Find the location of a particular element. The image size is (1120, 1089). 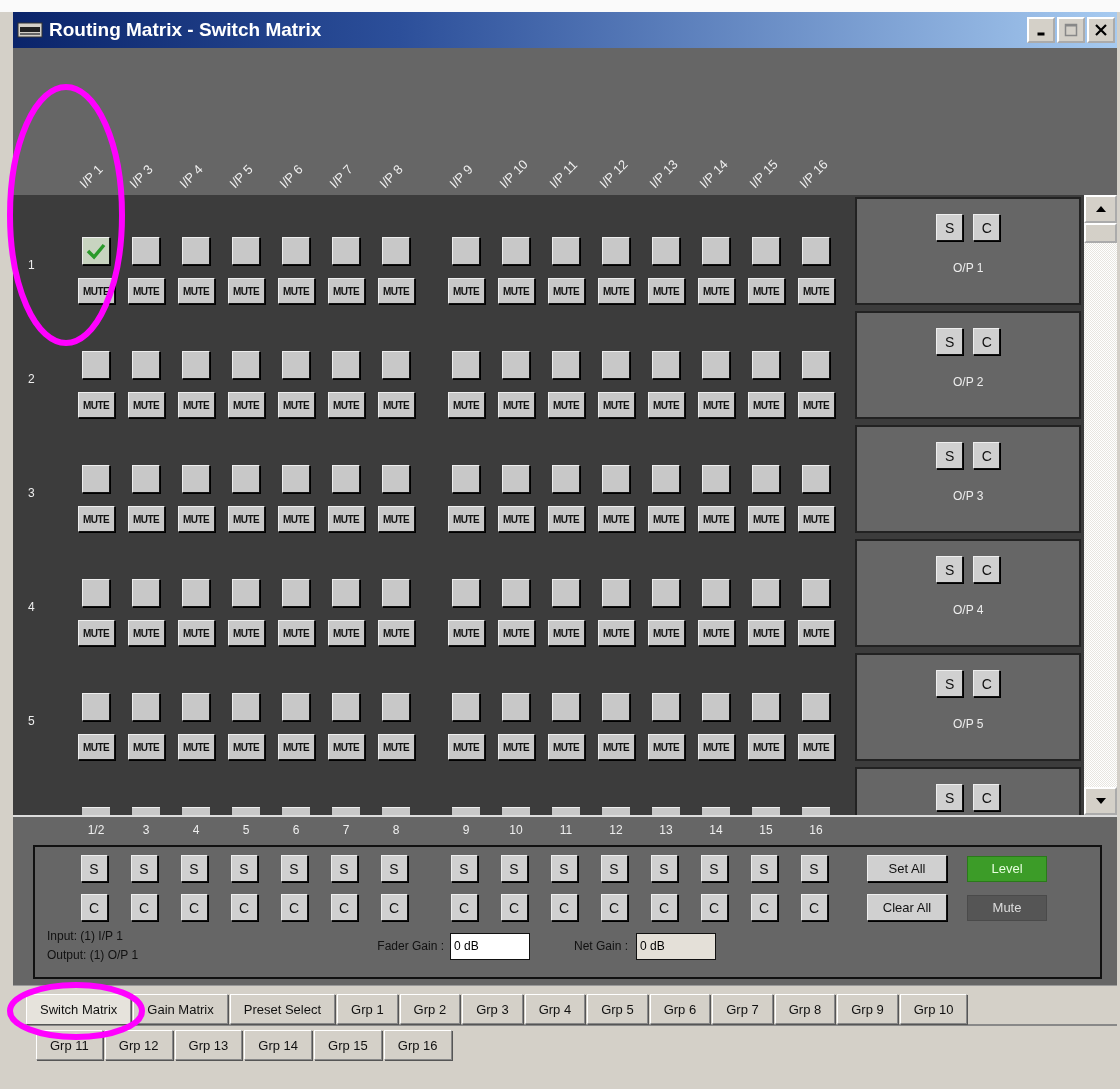

tab: Grp 5 is located at coordinates (617, 1009).